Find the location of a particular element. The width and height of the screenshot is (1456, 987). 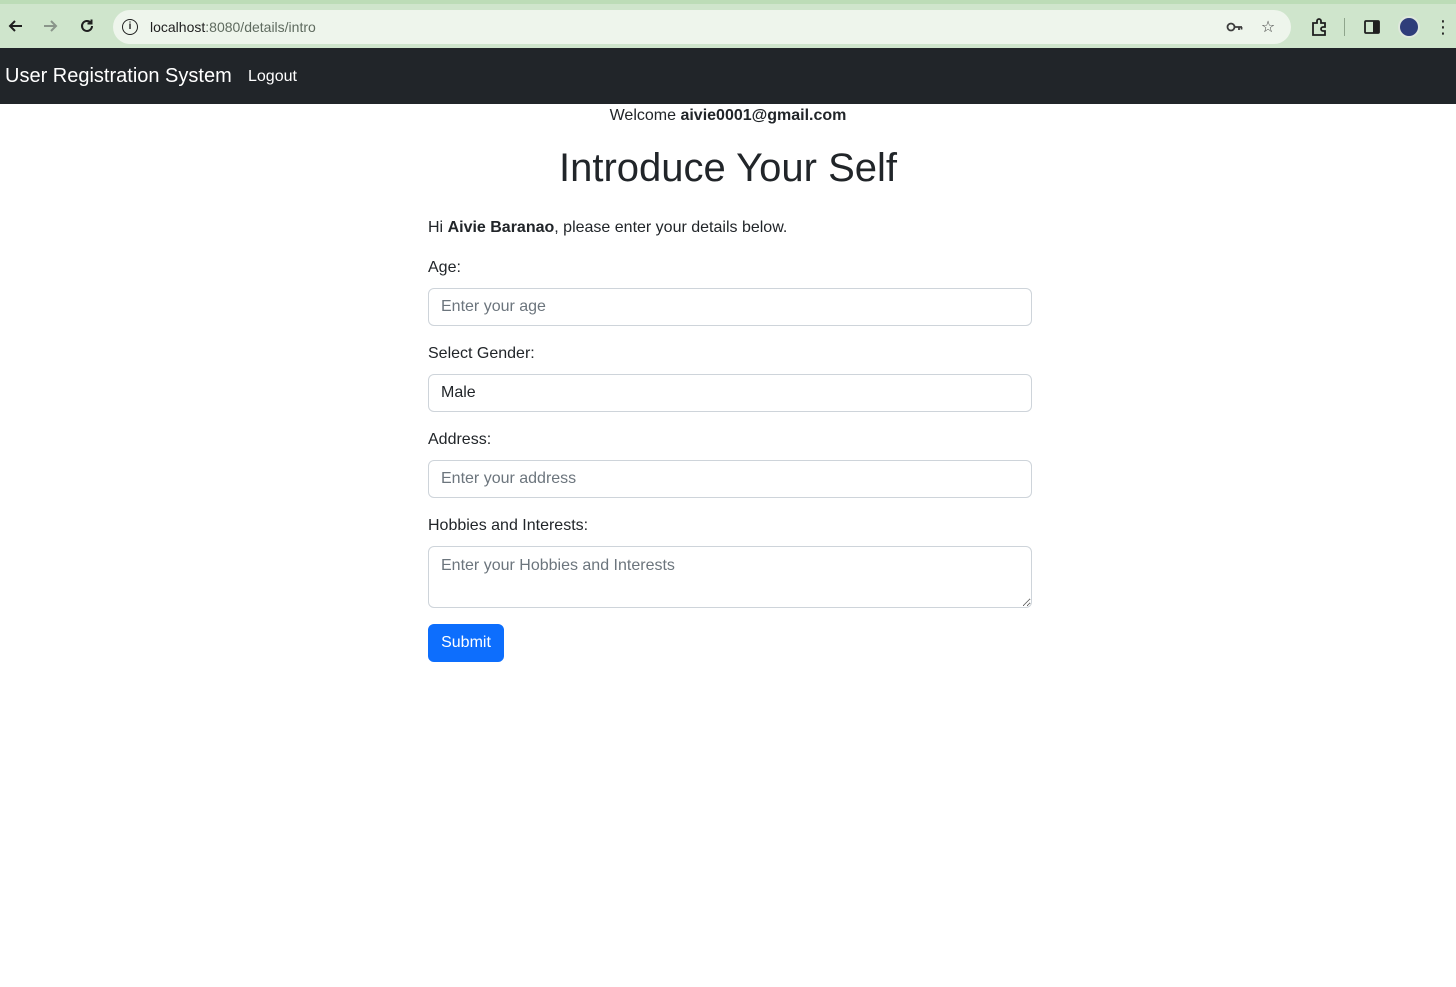

hobbies-textarea is located at coordinates (730, 577).